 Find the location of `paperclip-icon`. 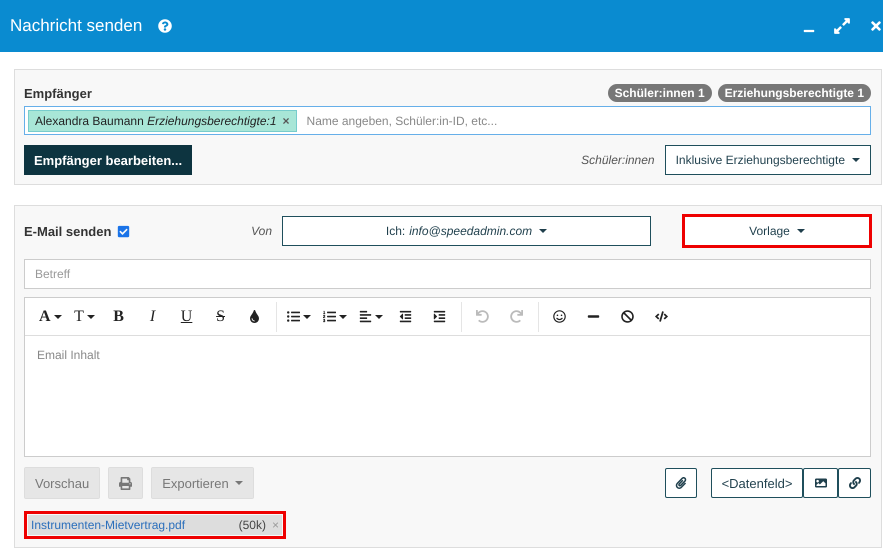

paperclip-icon is located at coordinates (681, 483).